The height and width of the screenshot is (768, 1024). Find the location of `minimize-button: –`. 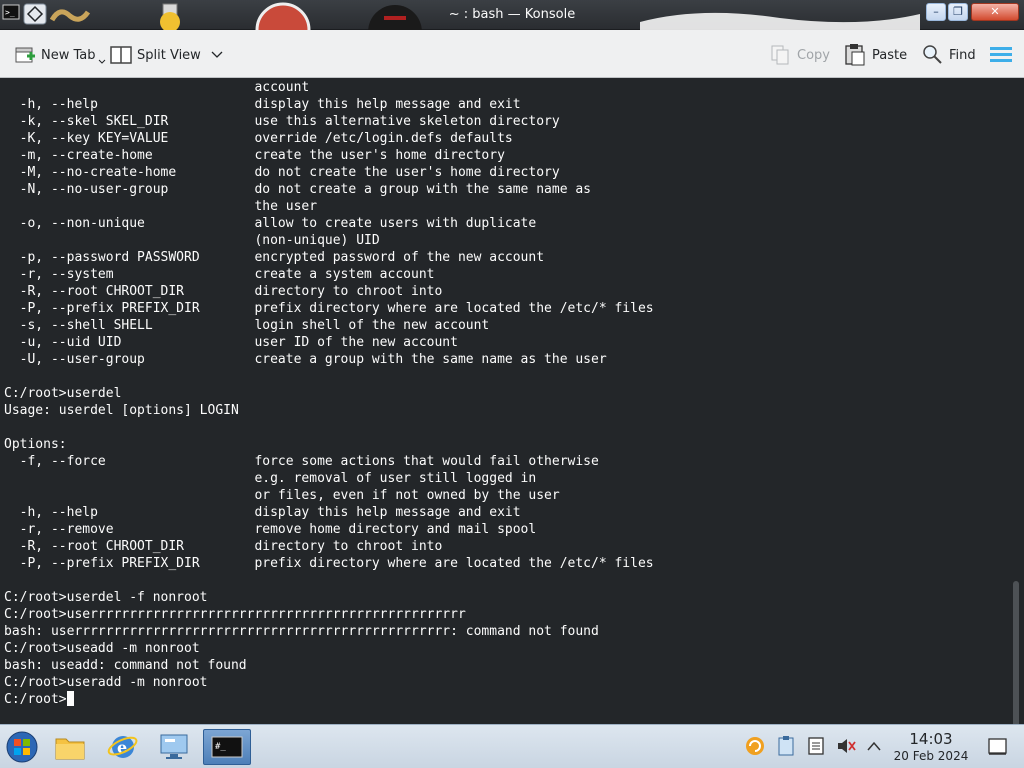

minimize-button: – is located at coordinates (936, 12).